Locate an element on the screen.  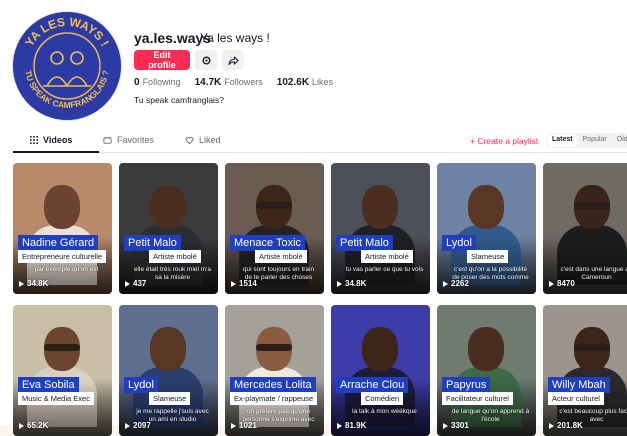
tab-label: Videos is located at coordinates (58, 140).